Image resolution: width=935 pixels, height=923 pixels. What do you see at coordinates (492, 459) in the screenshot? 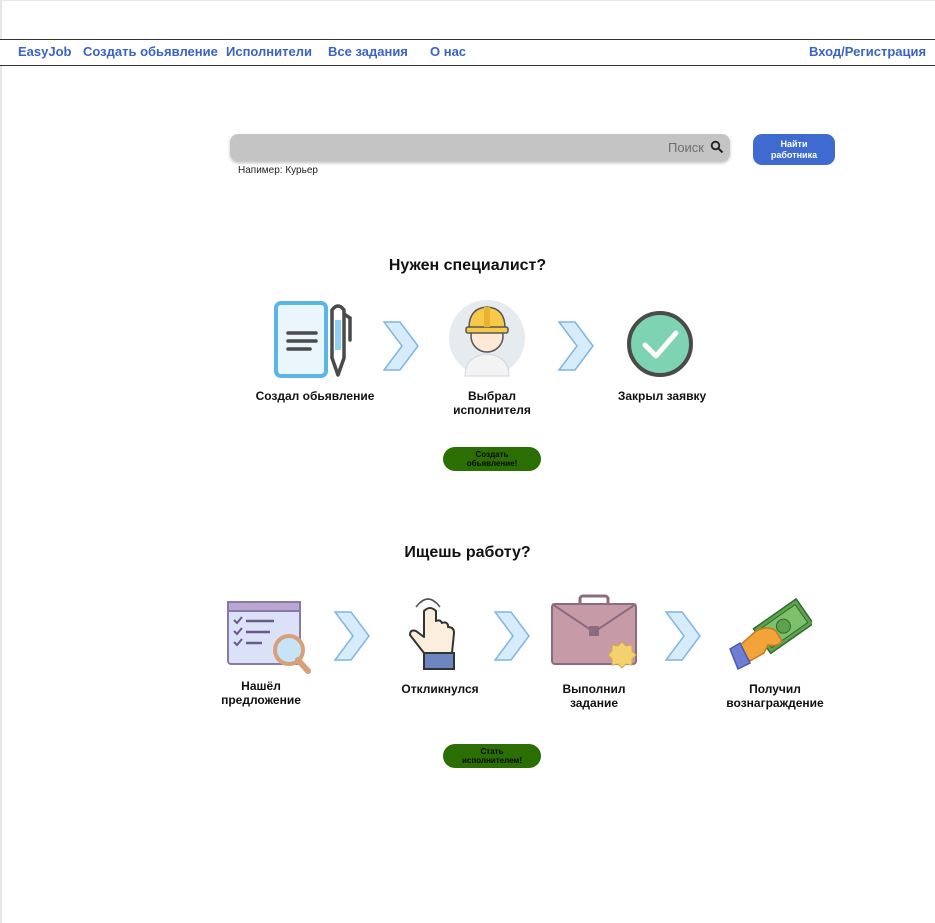
I see `create-ad-button: Создать обьявление!` at bounding box center [492, 459].